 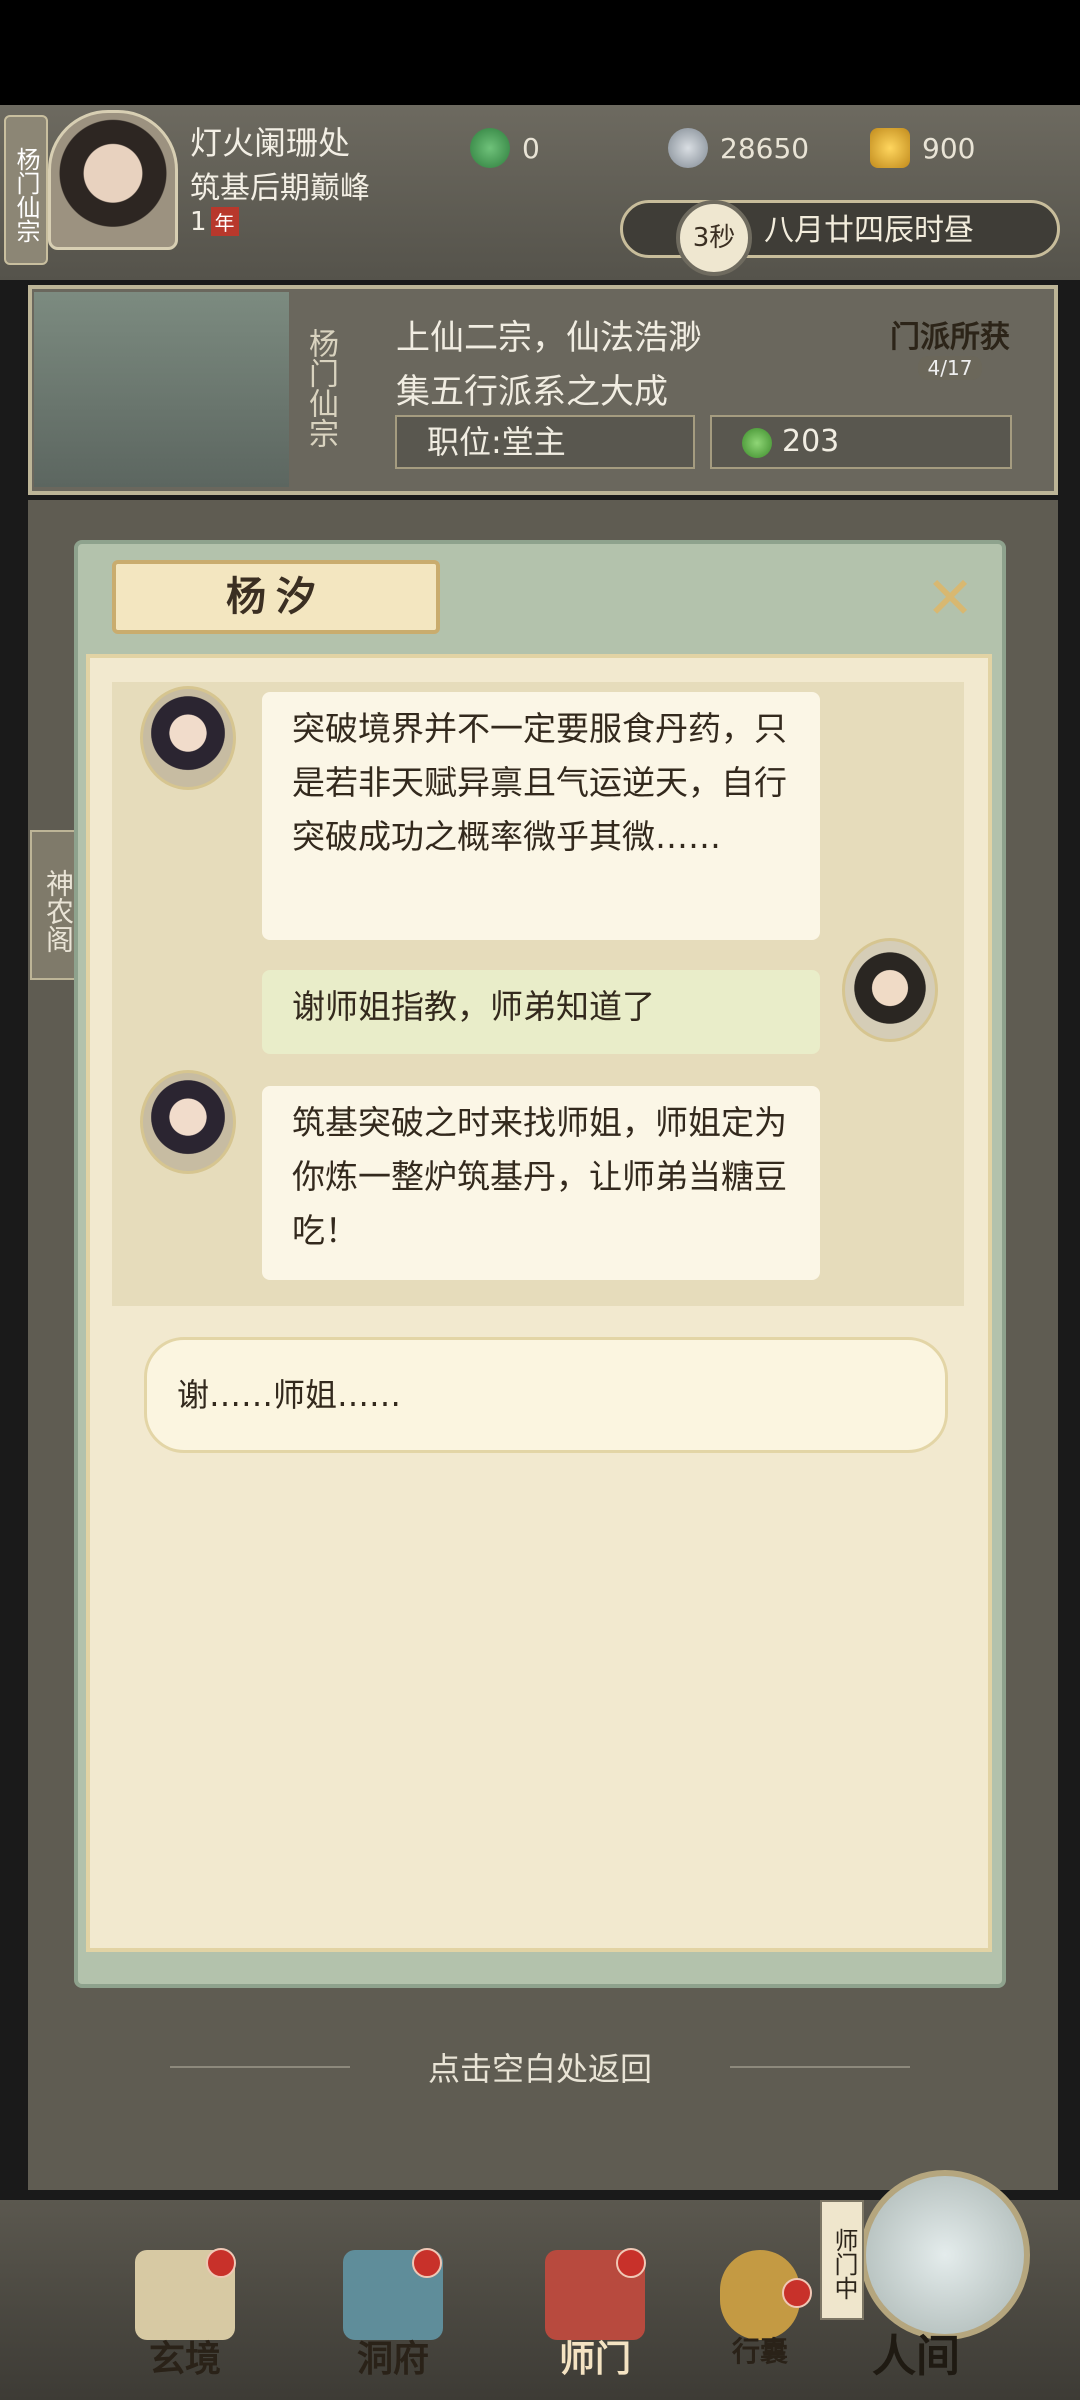 What do you see at coordinates (545, 442) in the screenshot?
I see `sect-position: 职位:堂主` at bounding box center [545, 442].